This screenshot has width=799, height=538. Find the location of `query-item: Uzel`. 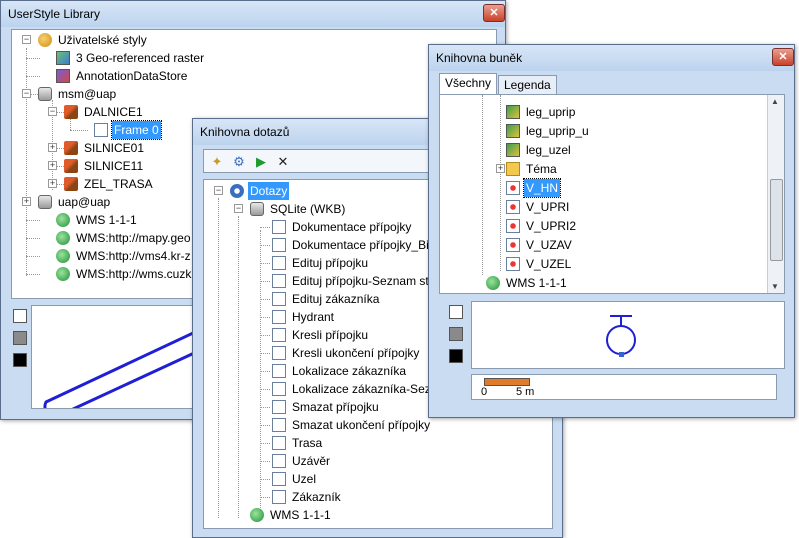

query-item: Uzel is located at coordinates (377, 479).